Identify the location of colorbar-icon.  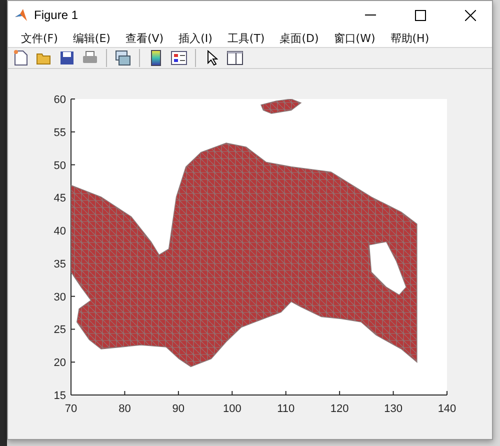
(156, 58).